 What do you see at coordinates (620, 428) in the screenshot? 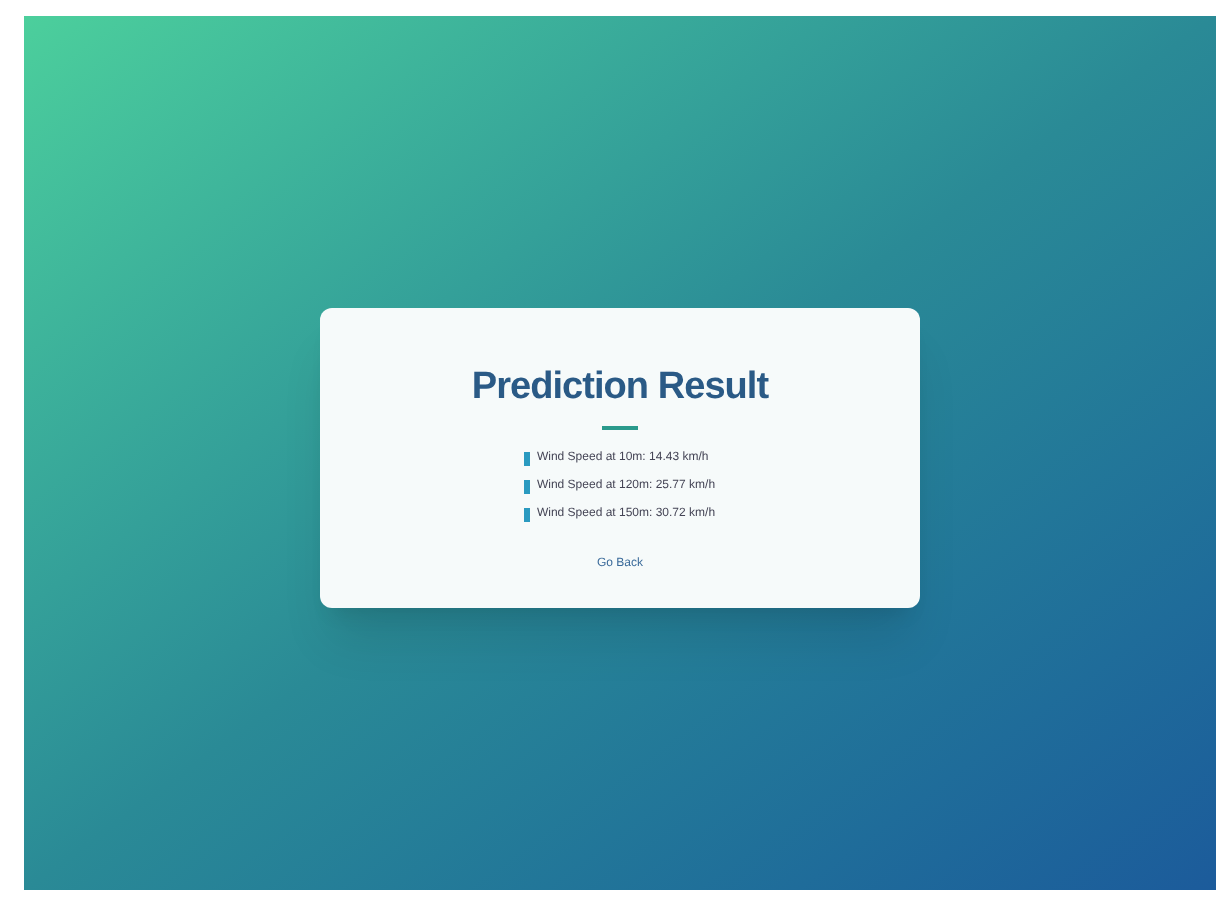
I see `title-underline` at bounding box center [620, 428].